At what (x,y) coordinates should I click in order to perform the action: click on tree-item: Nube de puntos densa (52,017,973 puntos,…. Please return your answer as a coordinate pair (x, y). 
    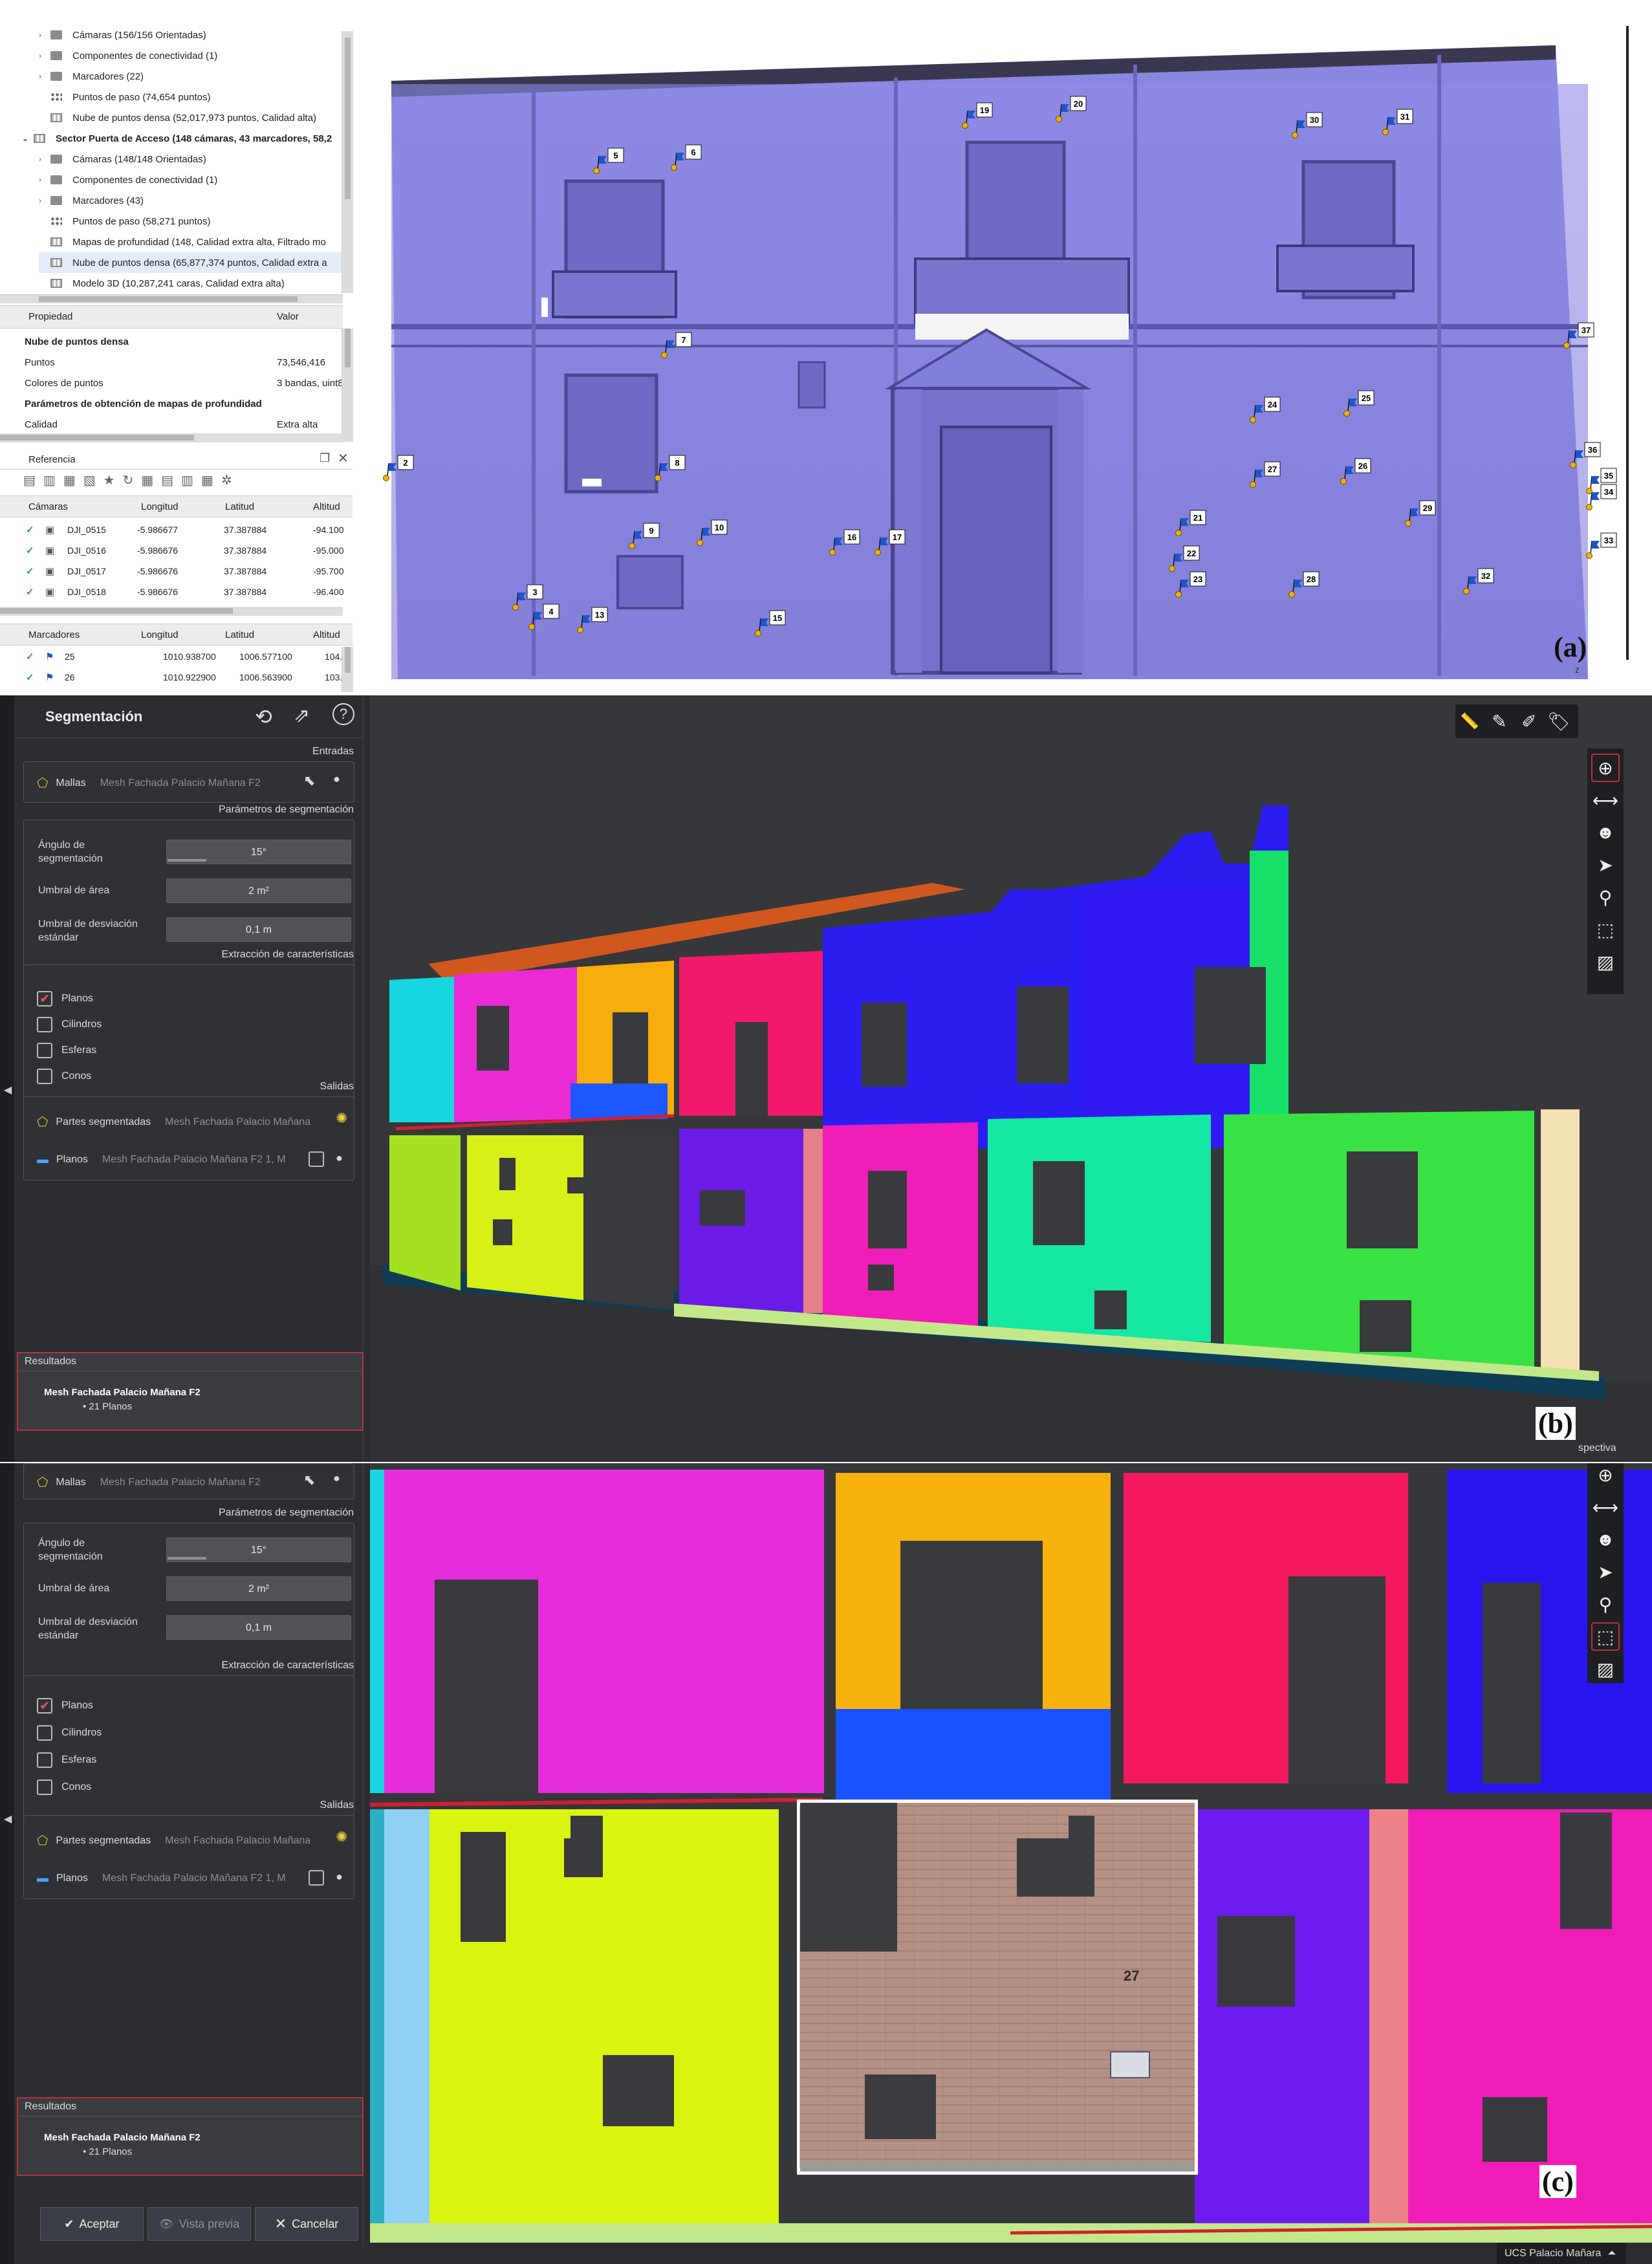
    Looking at the image, I should click on (191, 118).